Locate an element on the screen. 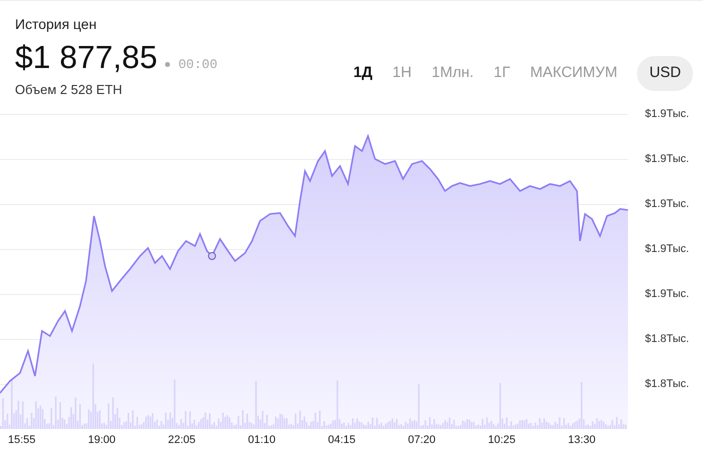 The width and height of the screenshot is (703, 460). x-axis-label: 07:20 is located at coordinates (422, 440).